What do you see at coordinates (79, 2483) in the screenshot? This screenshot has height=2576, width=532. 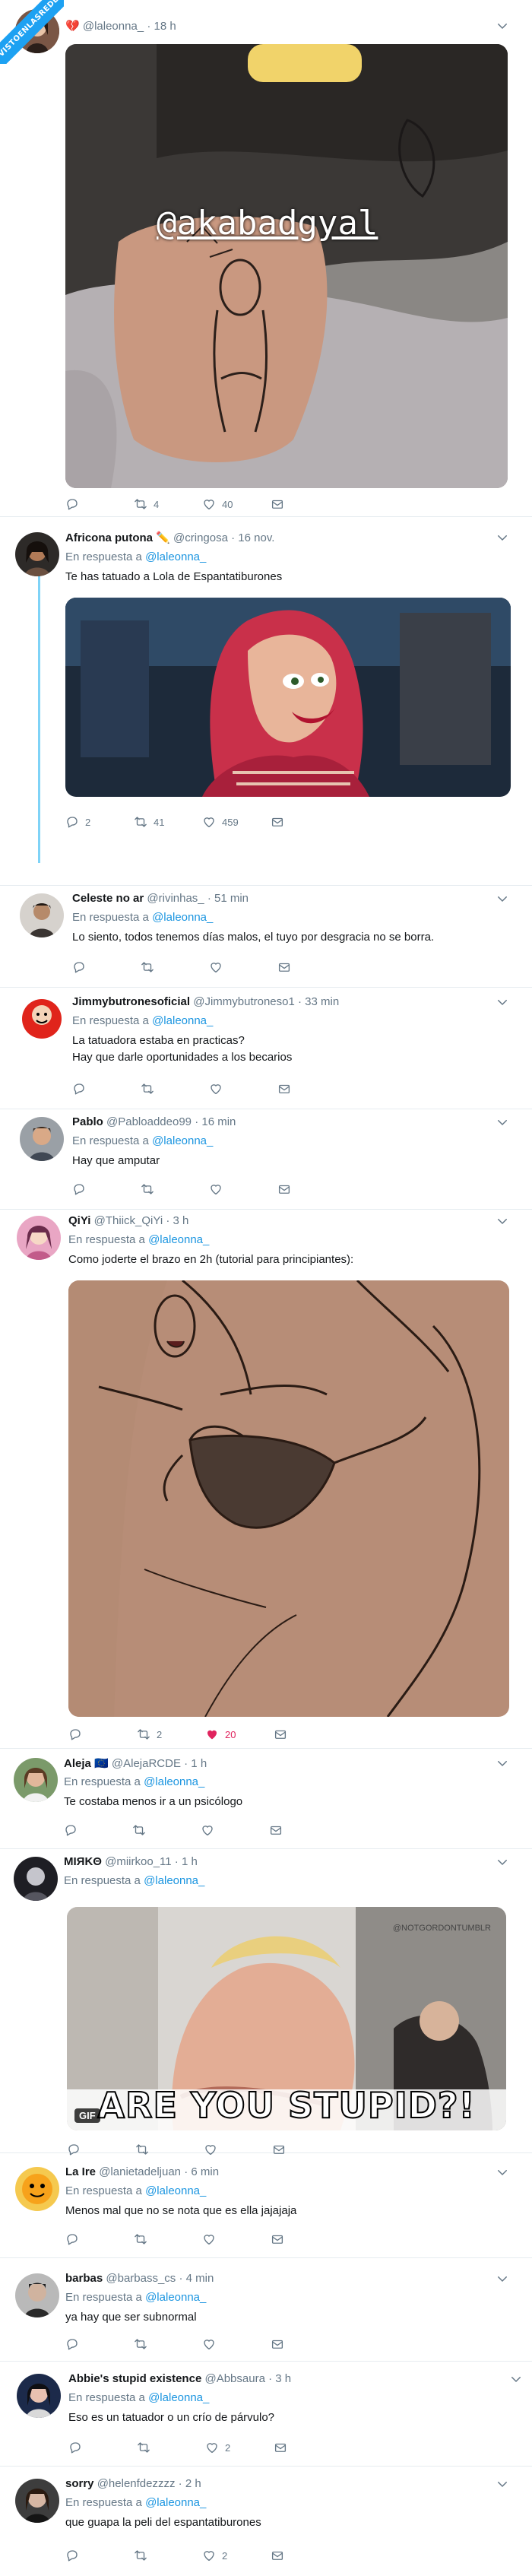 I see `user-name: sorry` at bounding box center [79, 2483].